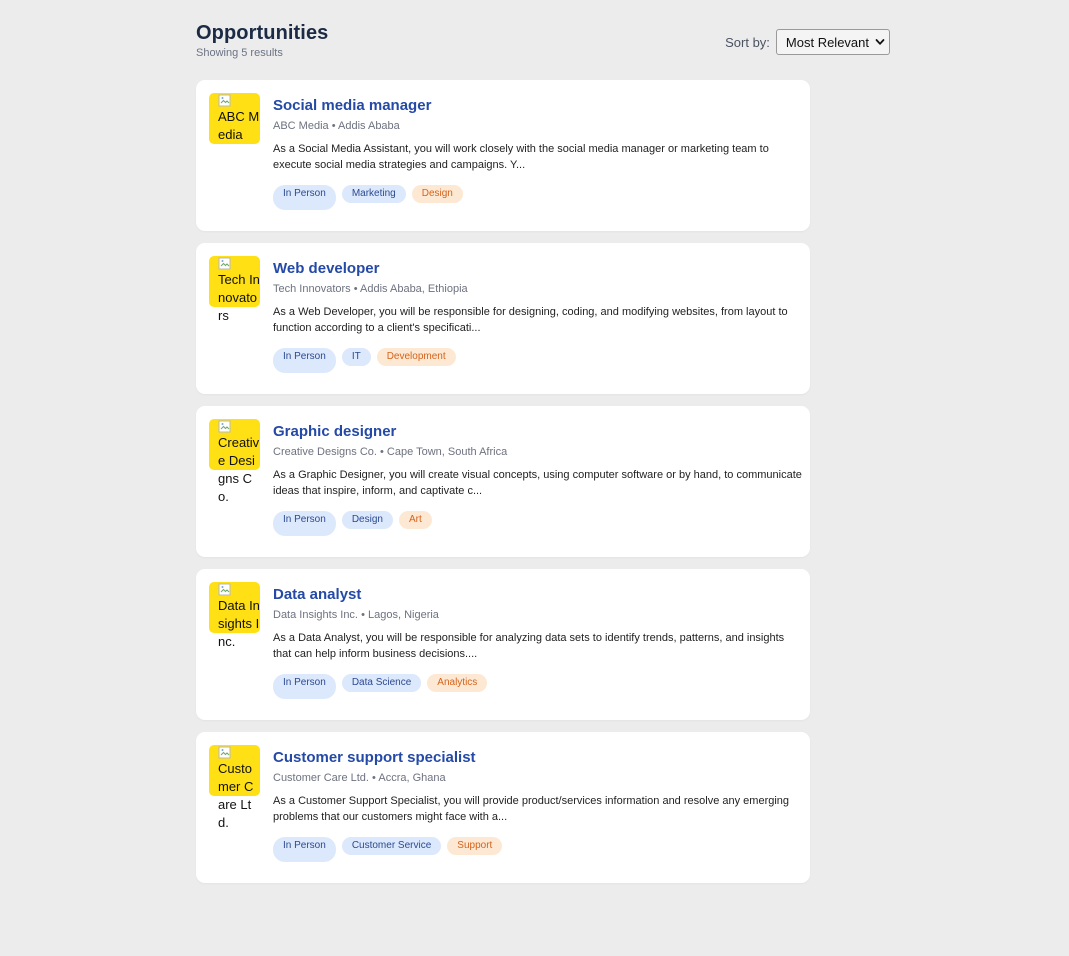  What do you see at coordinates (391, 846) in the screenshot?
I see `category-tag: Customer Service` at bounding box center [391, 846].